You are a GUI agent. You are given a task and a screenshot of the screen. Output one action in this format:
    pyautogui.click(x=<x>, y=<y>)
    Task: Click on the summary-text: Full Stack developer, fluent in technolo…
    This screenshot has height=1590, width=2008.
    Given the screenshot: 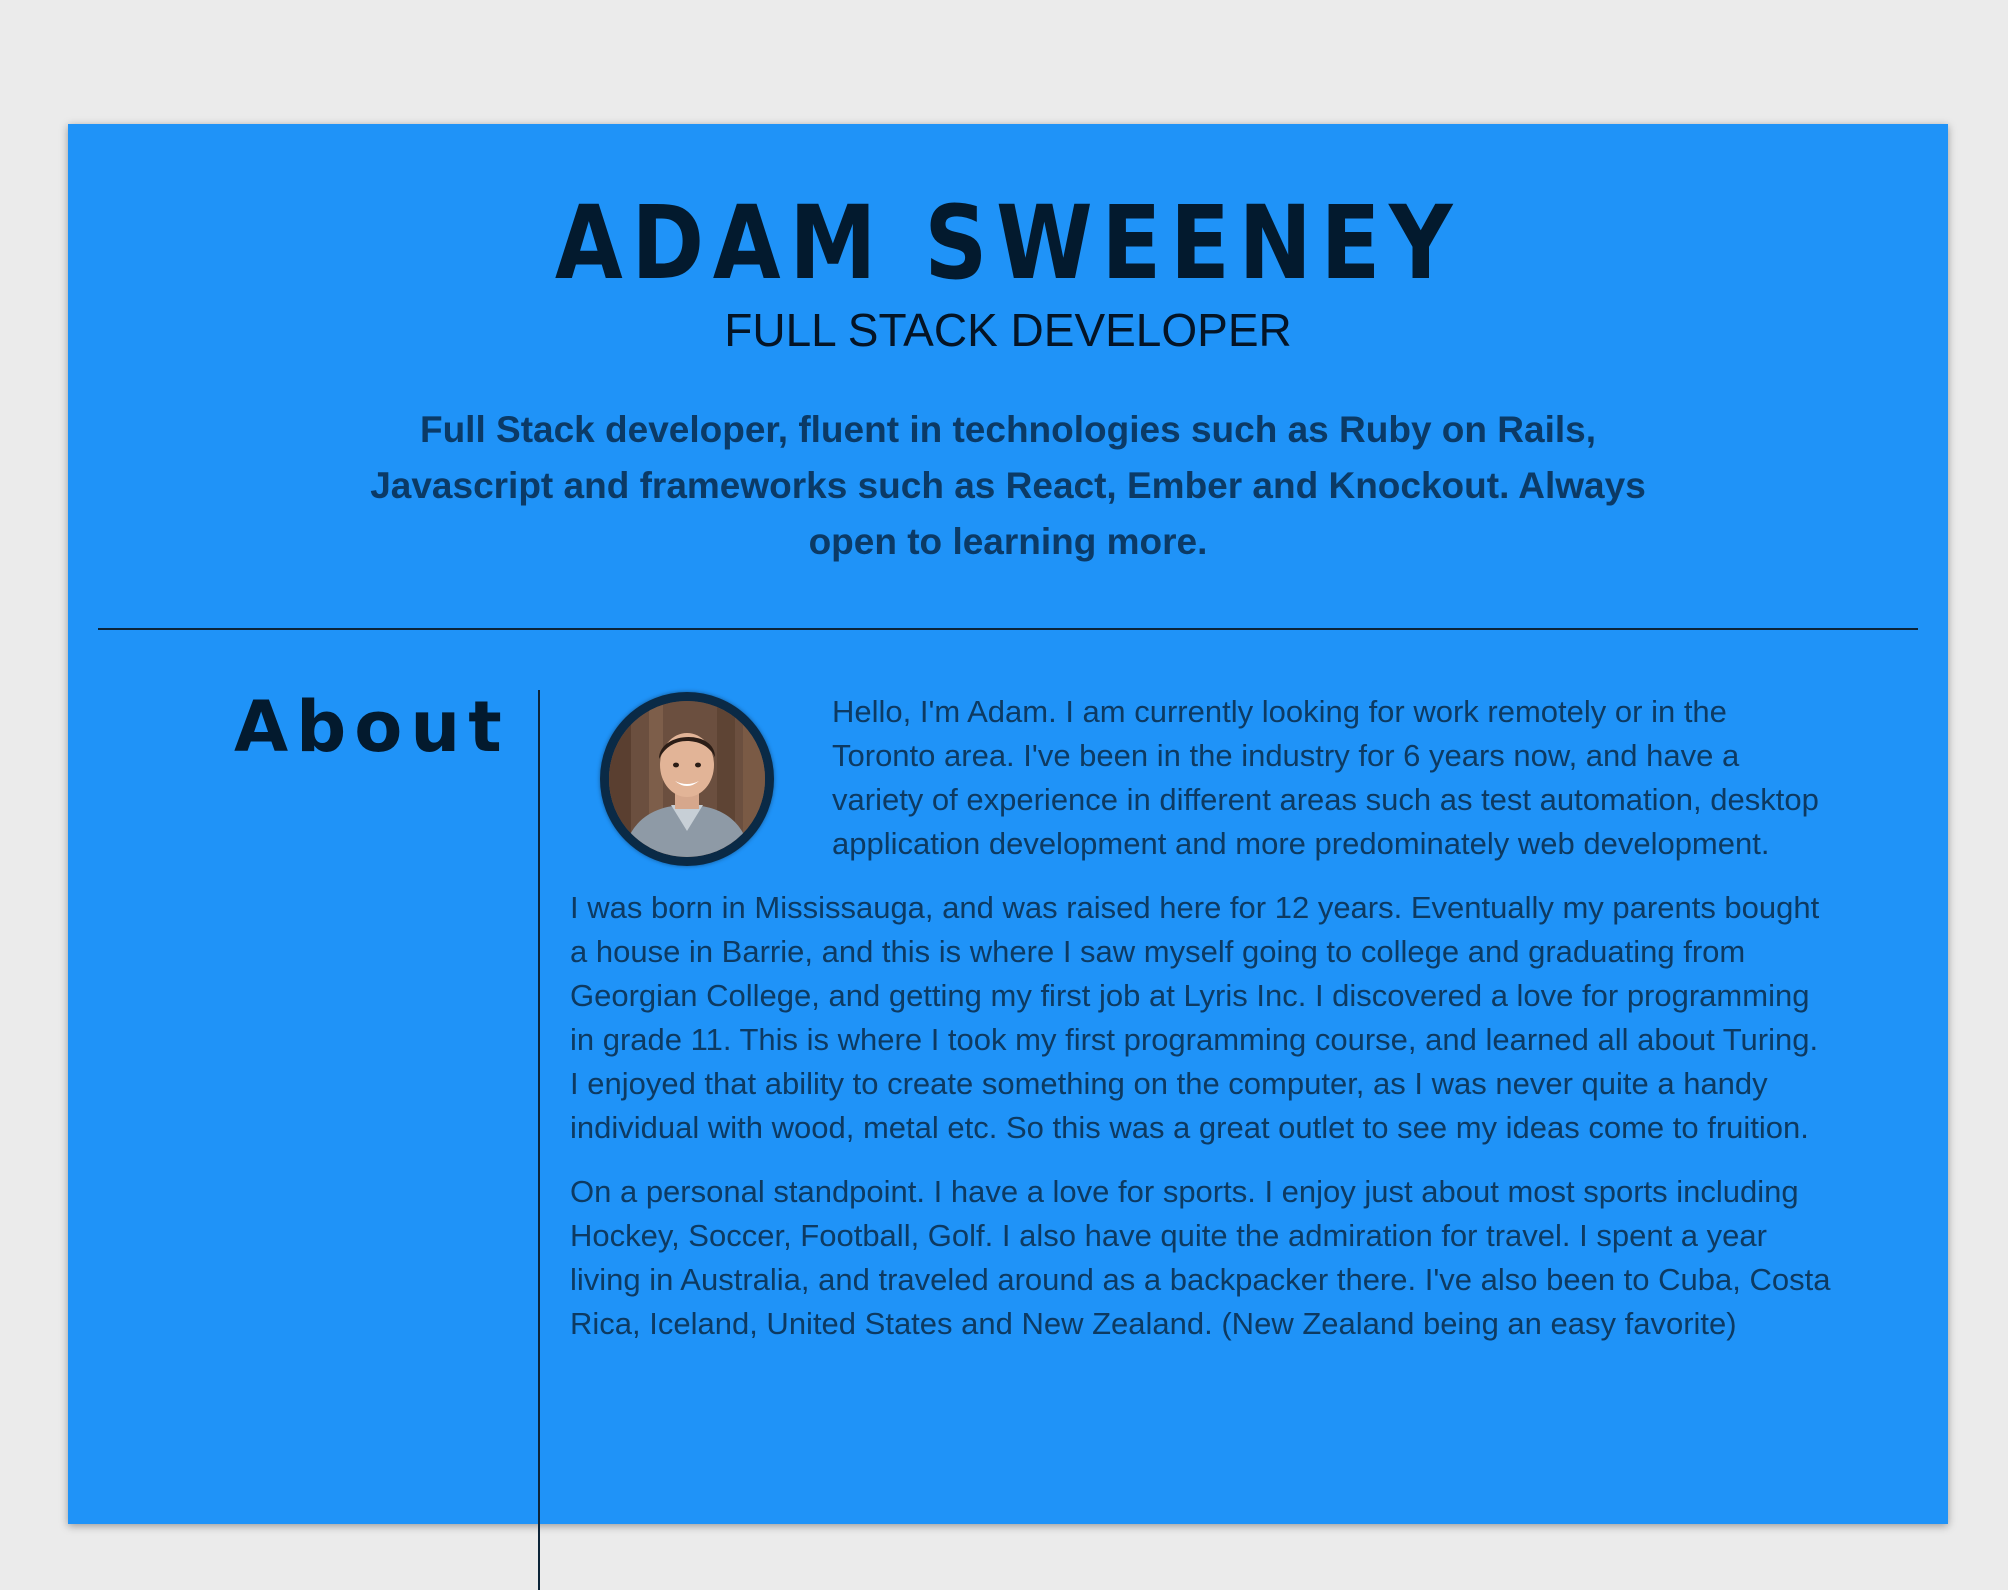 What is the action you would take?
    pyautogui.click(x=1008, y=485)
    